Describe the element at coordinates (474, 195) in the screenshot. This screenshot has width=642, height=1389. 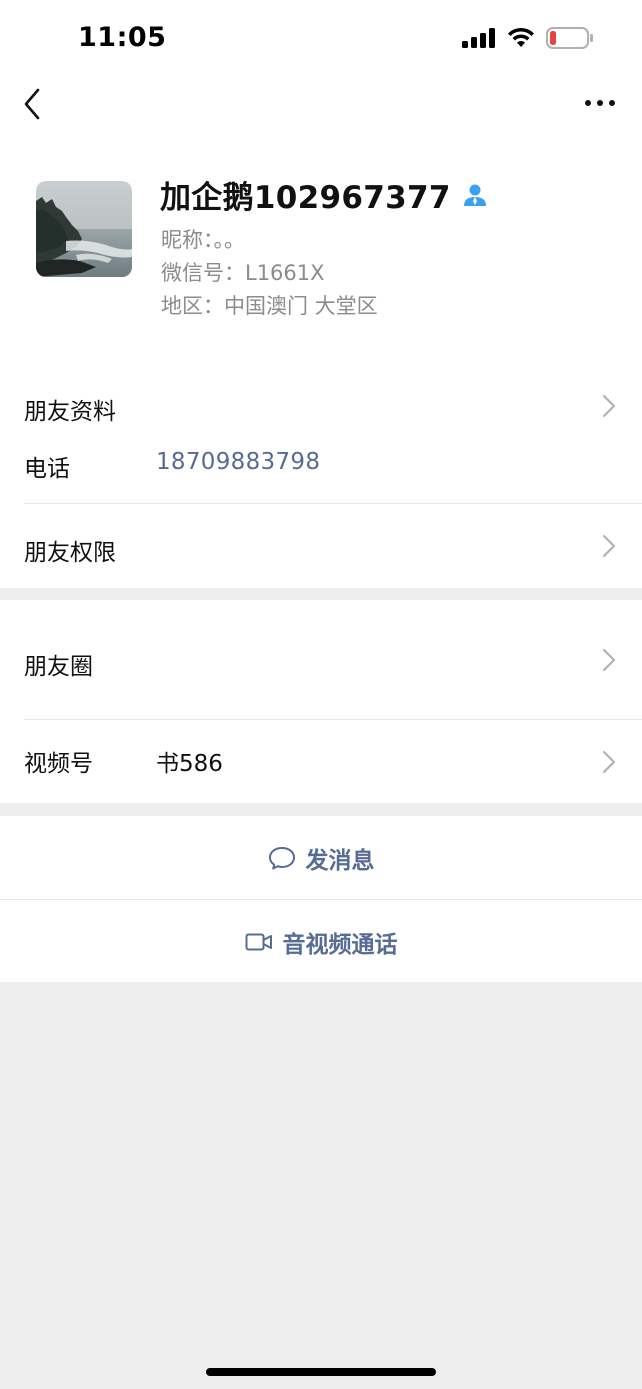
I see `person-icon` at that location.